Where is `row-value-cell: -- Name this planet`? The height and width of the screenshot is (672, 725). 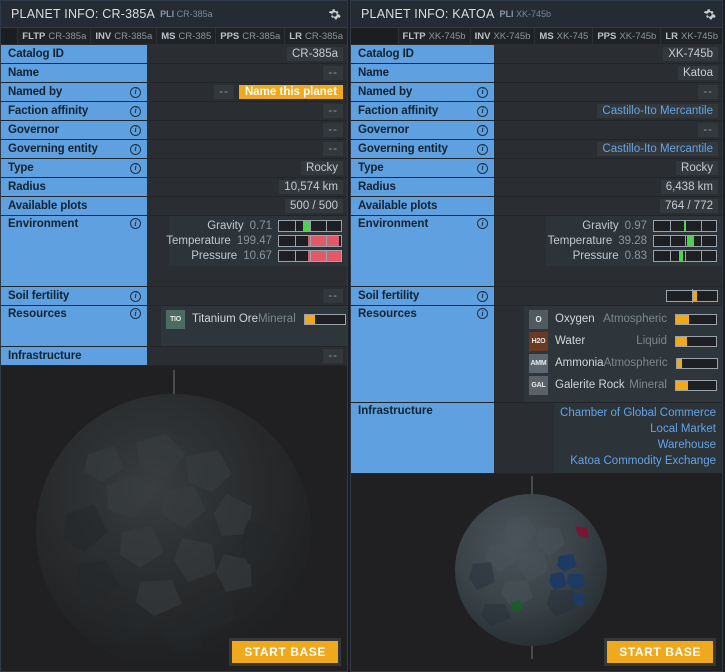
row-value-cell: -- Name this planet is located at coordinates (247, 92).